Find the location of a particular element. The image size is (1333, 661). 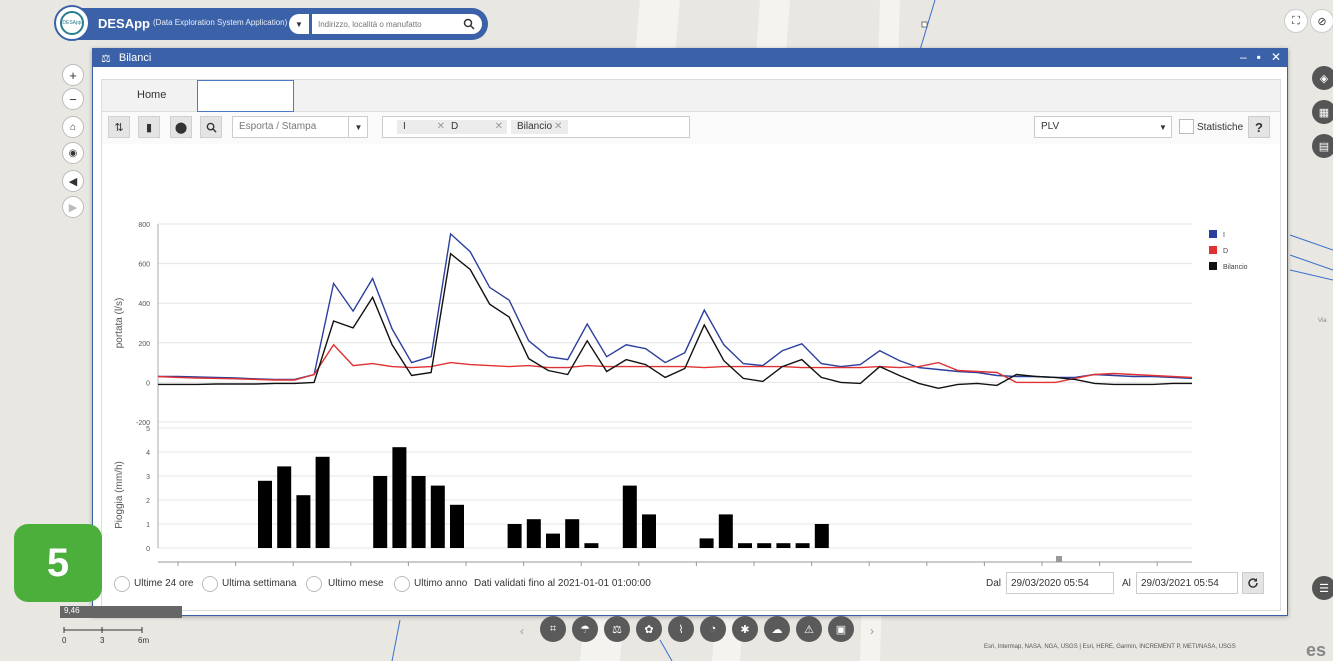

eye-off-icon: ⊘ is located at coordinates (1322, 21).